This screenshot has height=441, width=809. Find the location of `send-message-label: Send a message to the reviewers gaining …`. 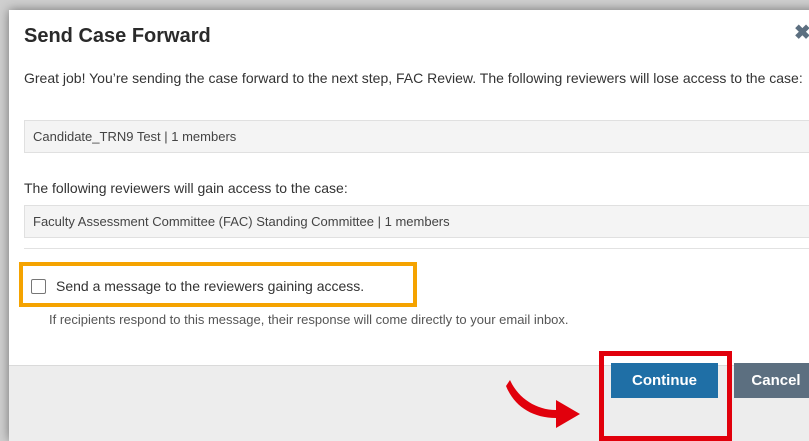

send-message-label: Send a message to the reviewers gaining … is located at coordinates (210, 286).